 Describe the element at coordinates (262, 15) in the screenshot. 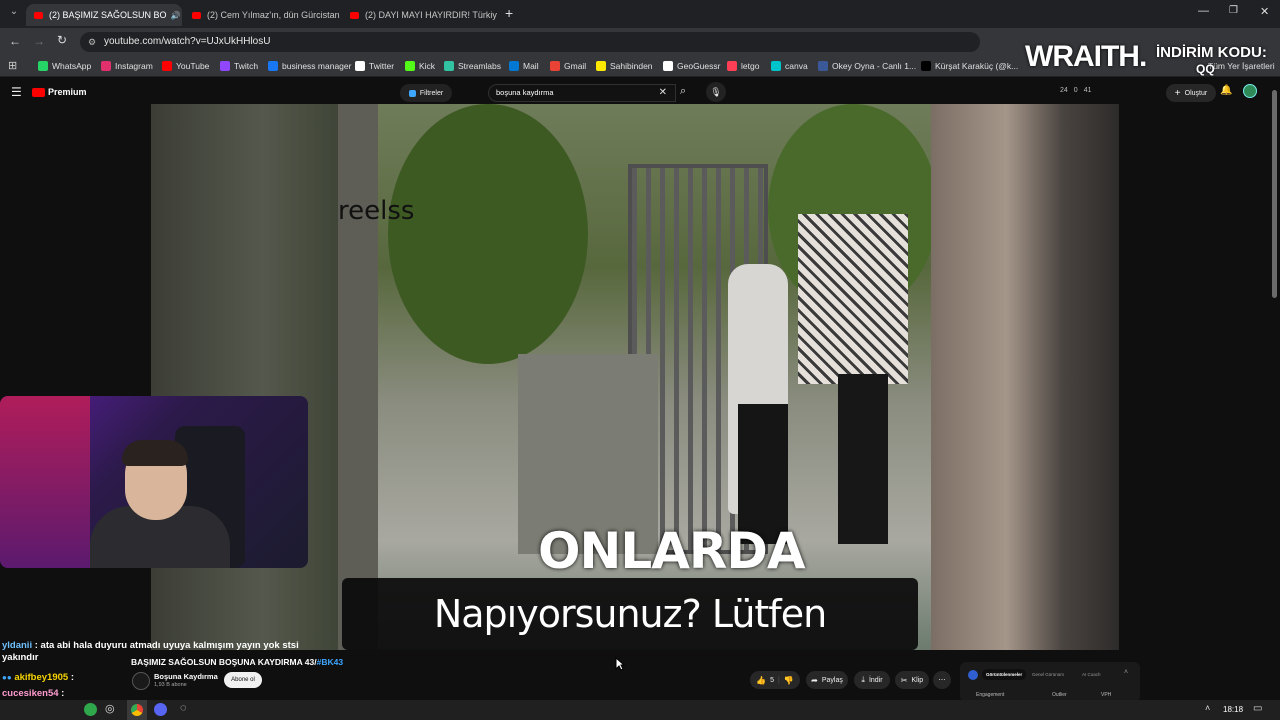

I see `tab-1: (2) Cem Yılmaz'ın, dün Gürcistan ✕` at that location.